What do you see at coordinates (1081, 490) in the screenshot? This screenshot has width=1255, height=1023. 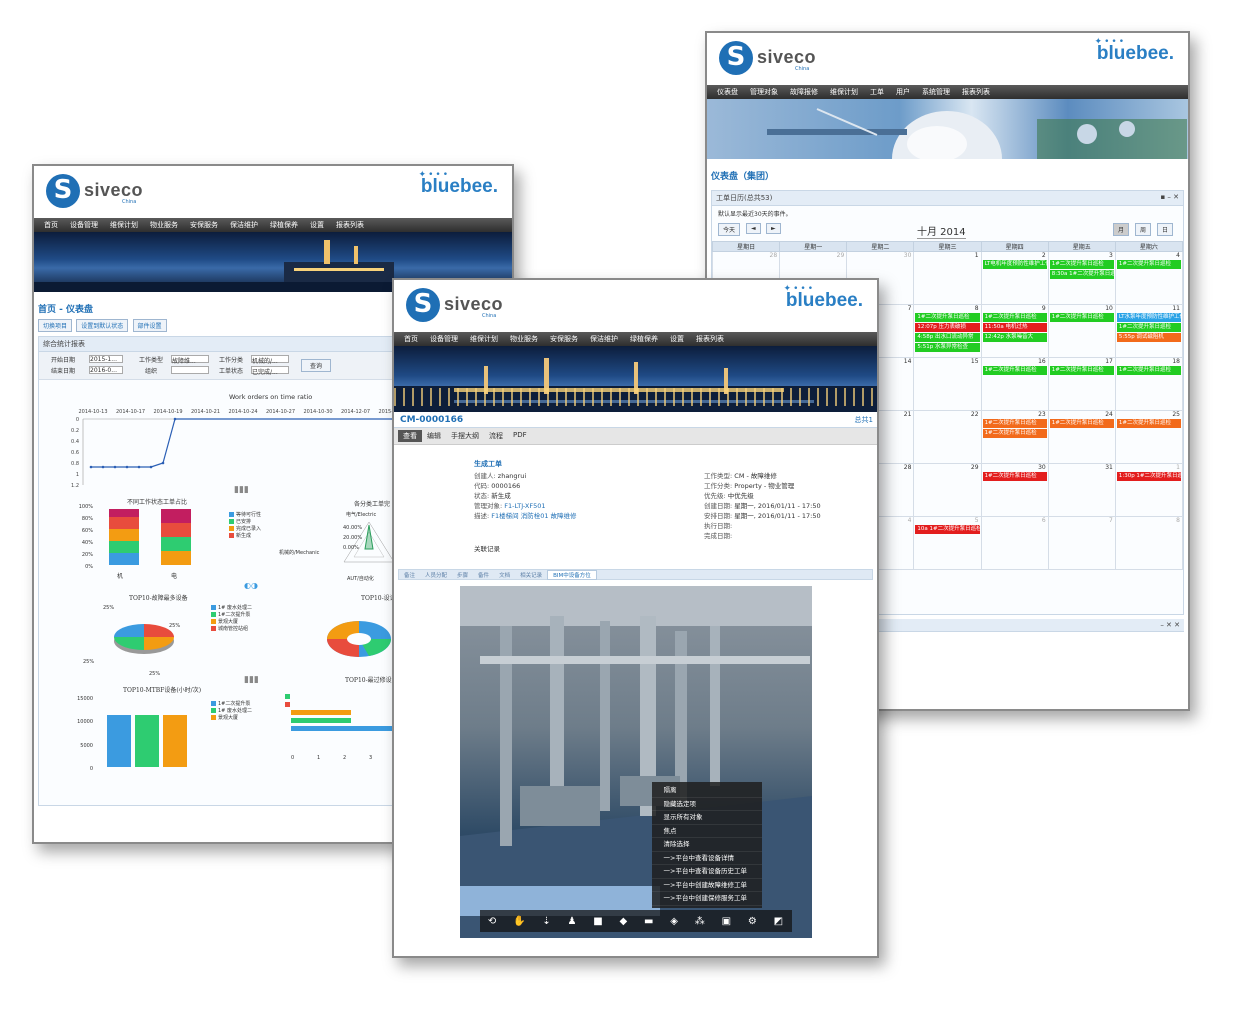 I see `calendar-day-cell: 31` at bounding box center [1081, 490].